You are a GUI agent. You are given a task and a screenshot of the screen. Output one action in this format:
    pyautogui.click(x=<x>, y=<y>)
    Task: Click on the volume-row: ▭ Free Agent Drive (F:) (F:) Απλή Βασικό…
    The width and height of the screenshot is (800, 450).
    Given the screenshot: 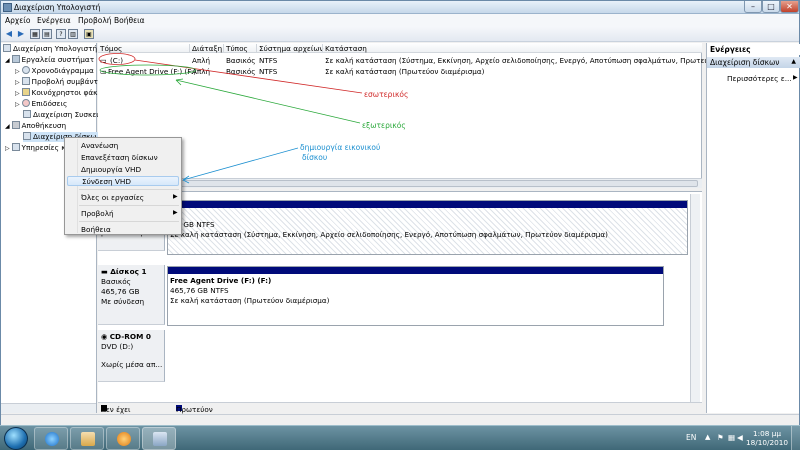 What is the action you would take?
    pyautogui.click(x=400, y=71)
    